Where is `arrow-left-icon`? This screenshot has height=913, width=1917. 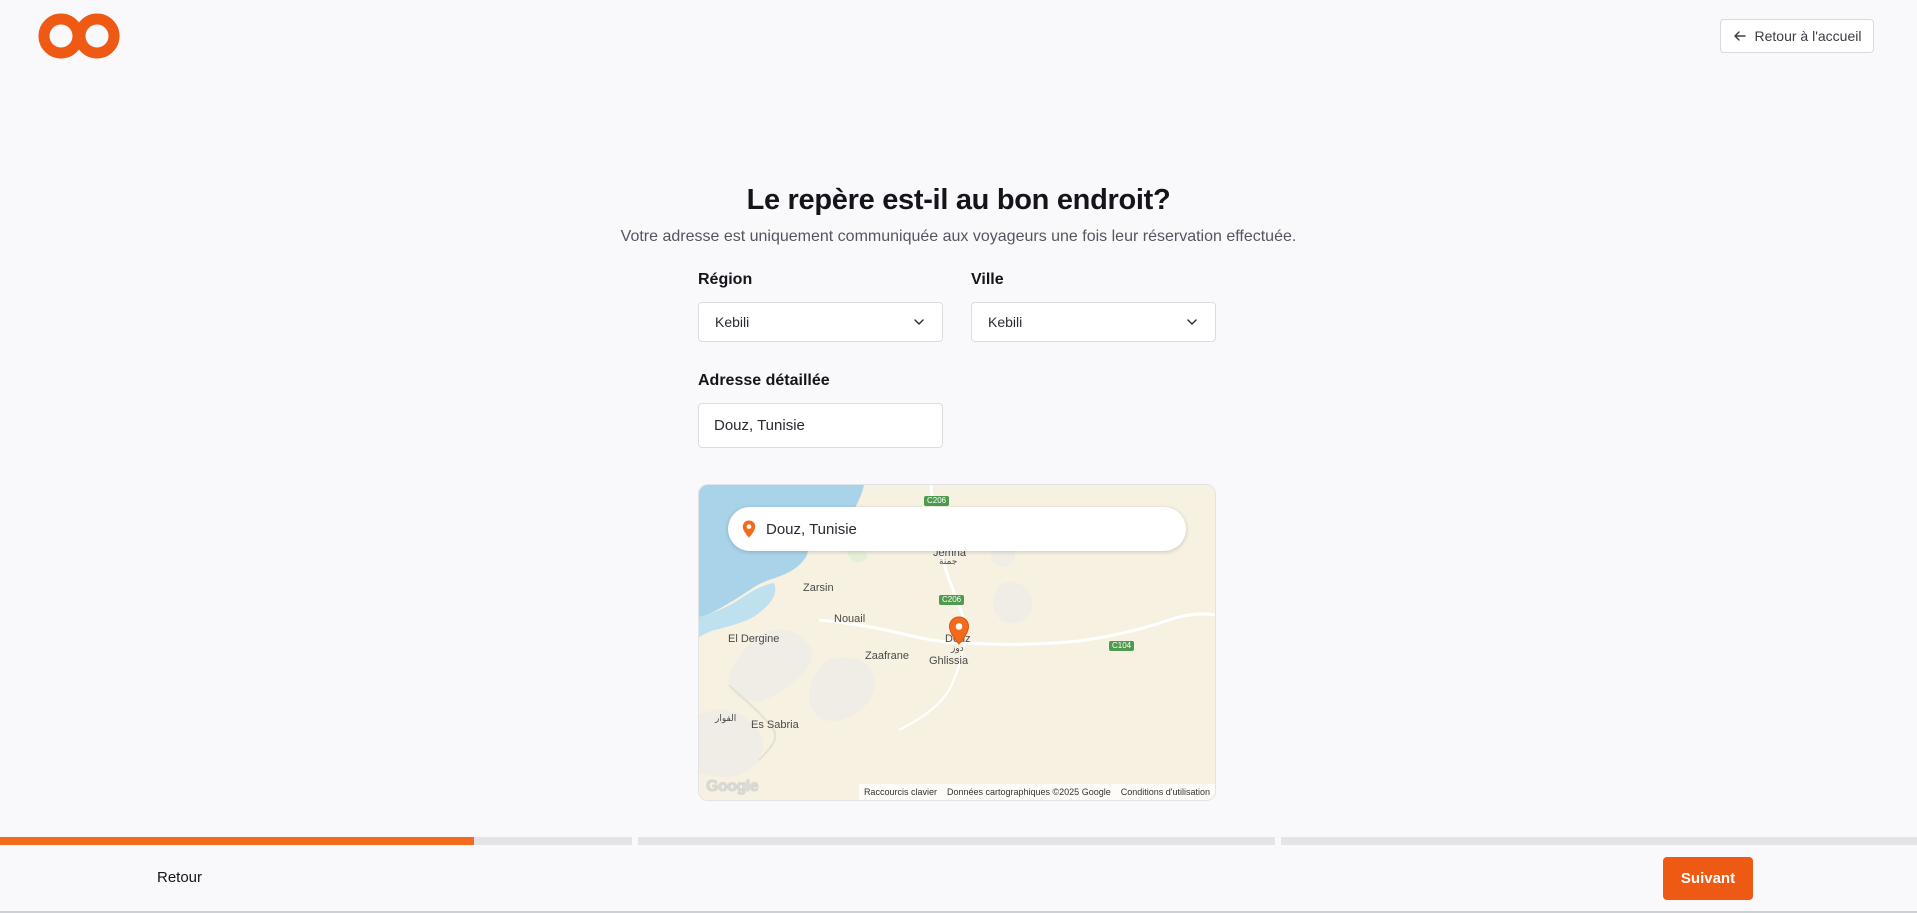 arrow-left-icon is located at coordinates (1739, 36).